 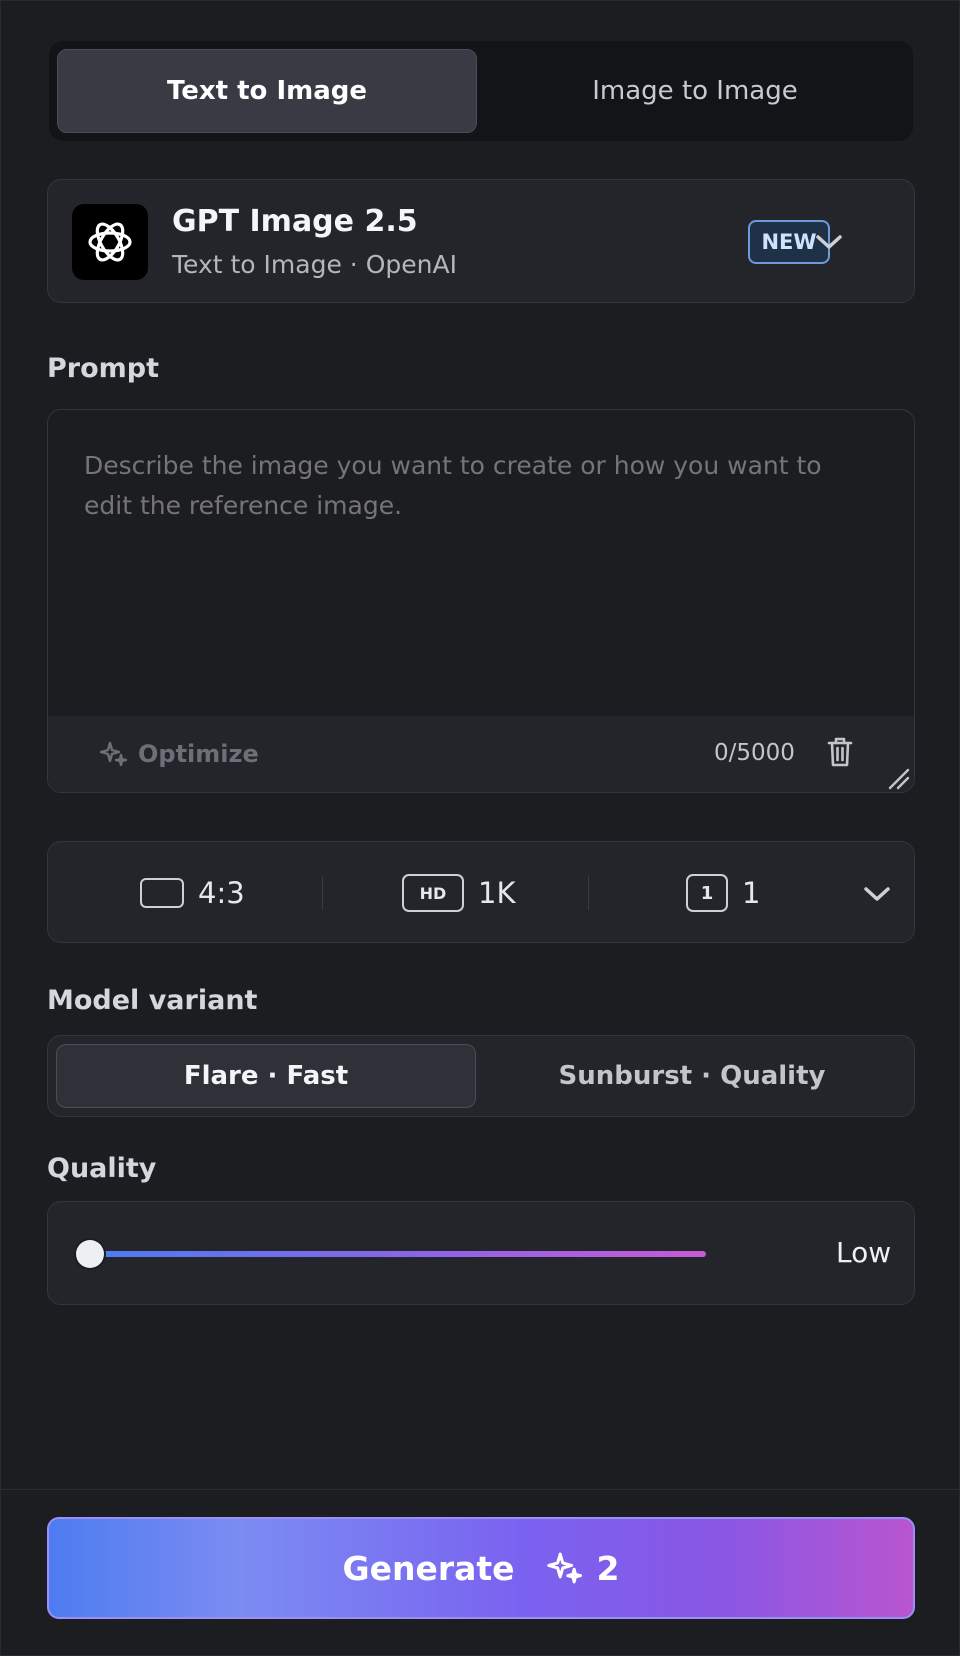 What do you see at coordinates (481, 241) in the screenshot?
I see `model-selector: GPT Image 2.5 Text to Image · OpenAI NEW` at bounding box center [481, 241].